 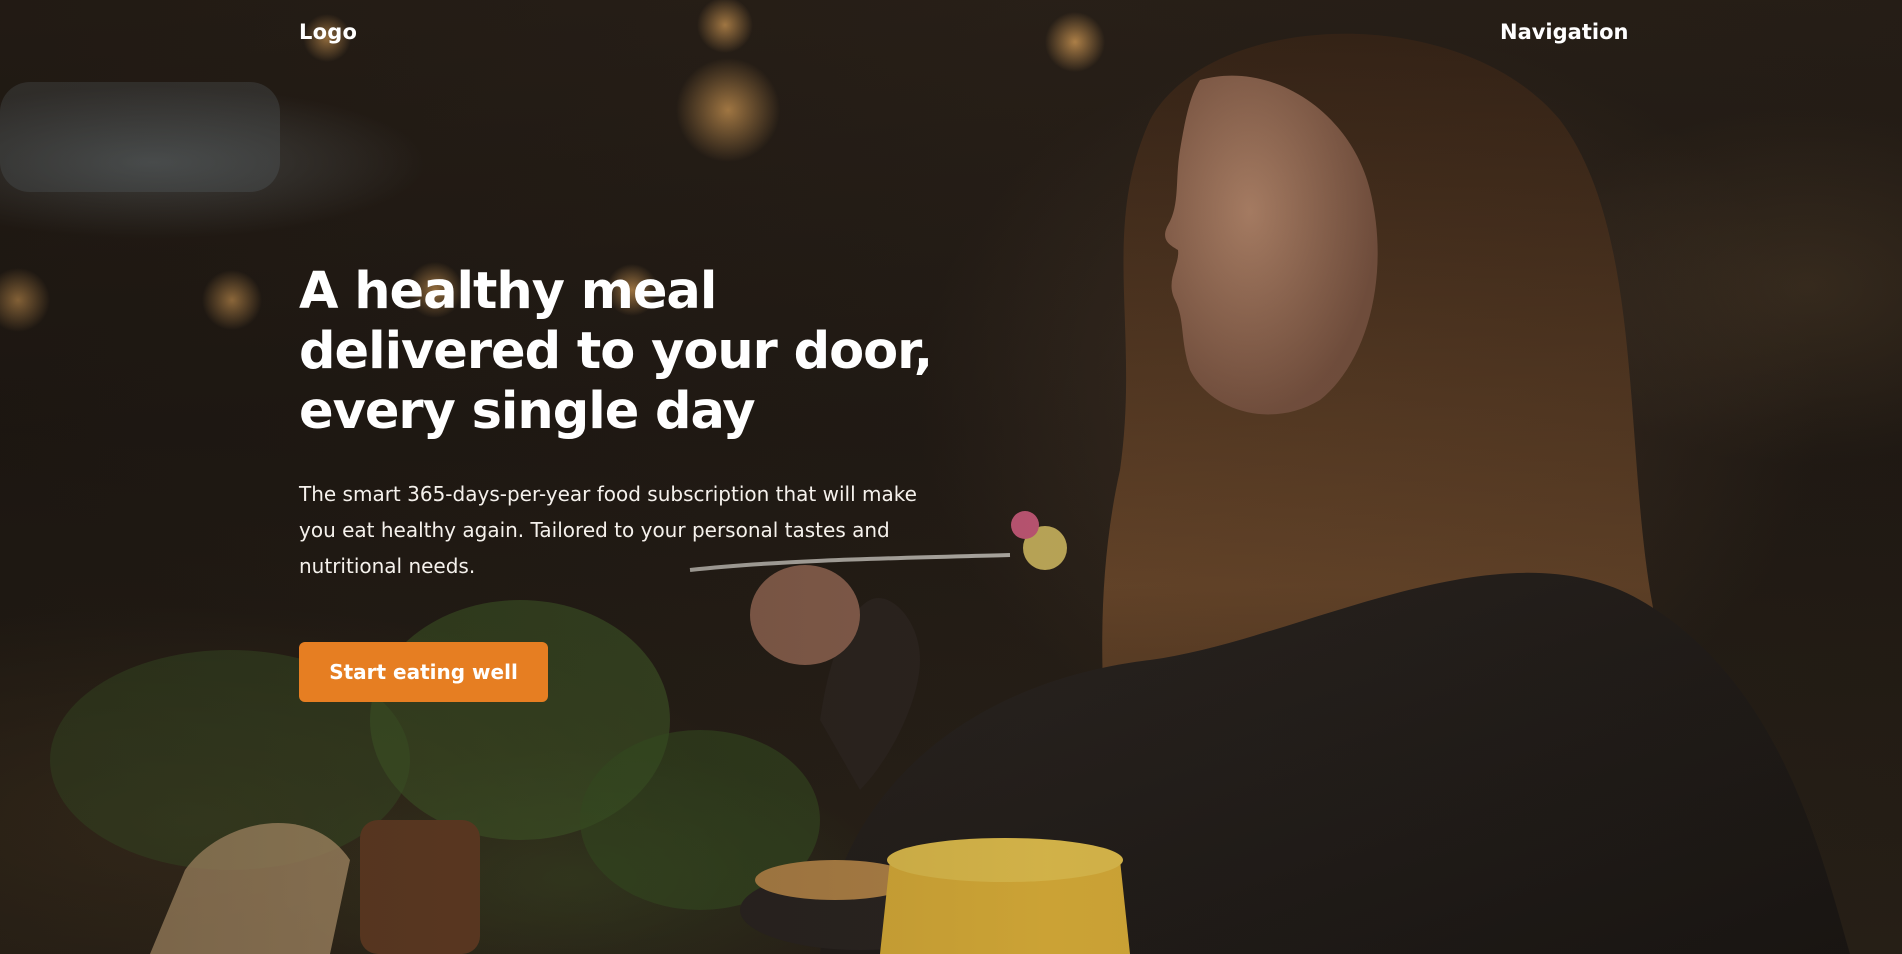 What do you see at coordinates (1564, 32) in the screenshot?
I see `navigation-link: Navigation` at bounding box center [1564, 32].